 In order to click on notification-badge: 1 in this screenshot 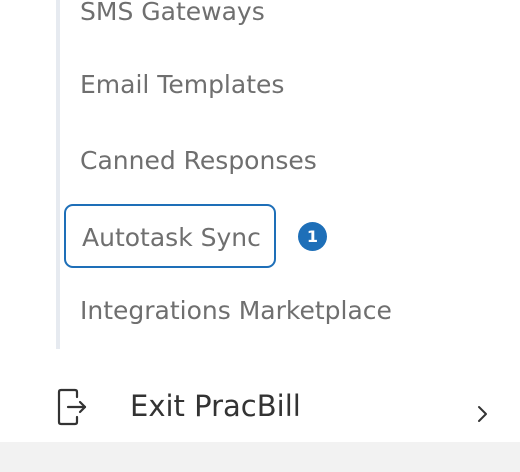, I will do `click(312, 236)`.